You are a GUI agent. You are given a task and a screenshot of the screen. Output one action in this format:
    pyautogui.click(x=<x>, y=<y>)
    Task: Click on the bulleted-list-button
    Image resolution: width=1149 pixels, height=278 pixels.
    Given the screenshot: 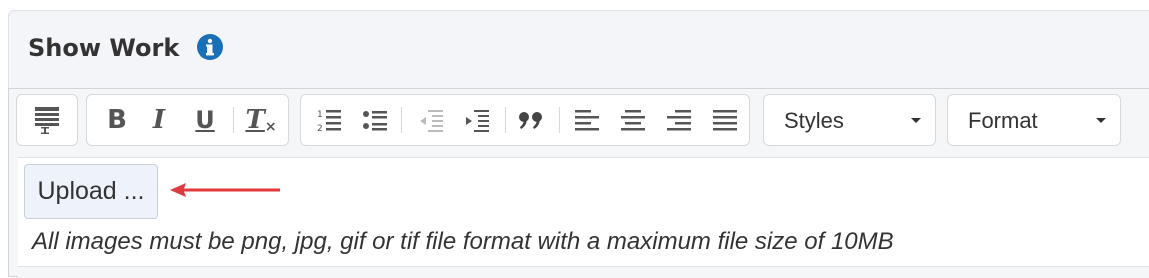 What is the action you would take?
    pyautogui.click(x=375, y=120)
    